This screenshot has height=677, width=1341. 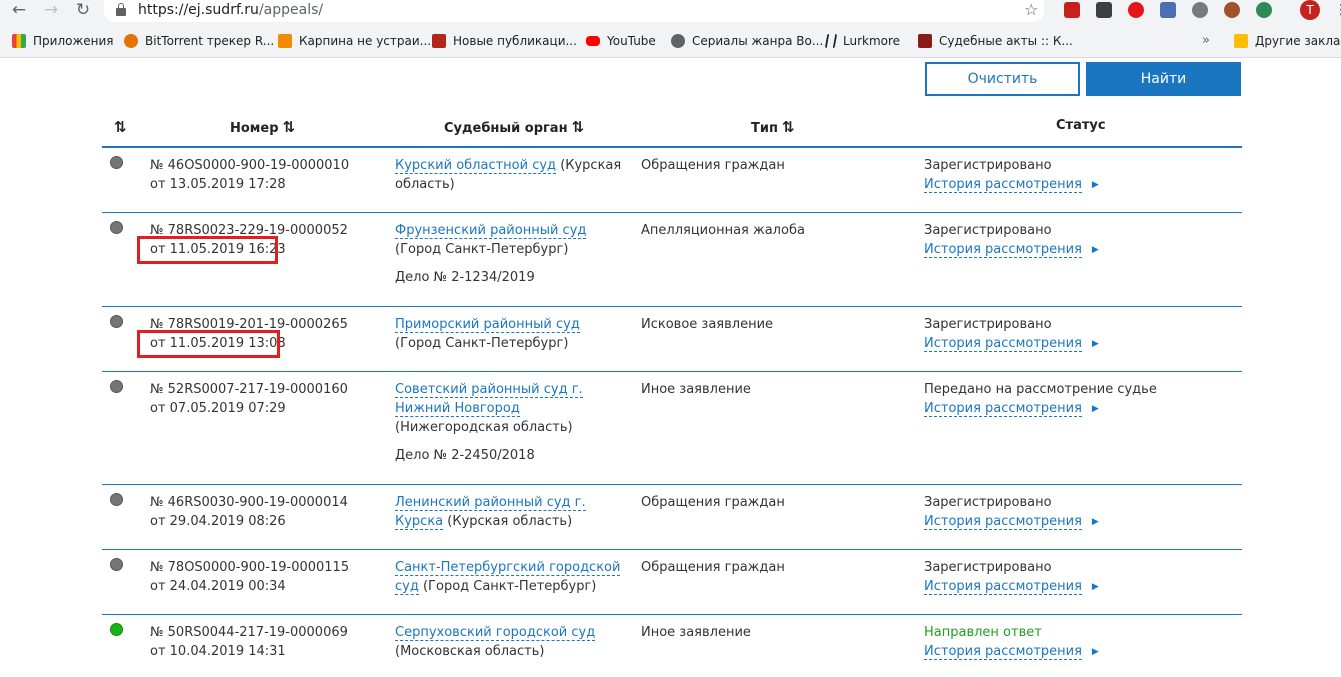 I want to click on appeal-type: Исковое заявление, so click(x=707, y=324).